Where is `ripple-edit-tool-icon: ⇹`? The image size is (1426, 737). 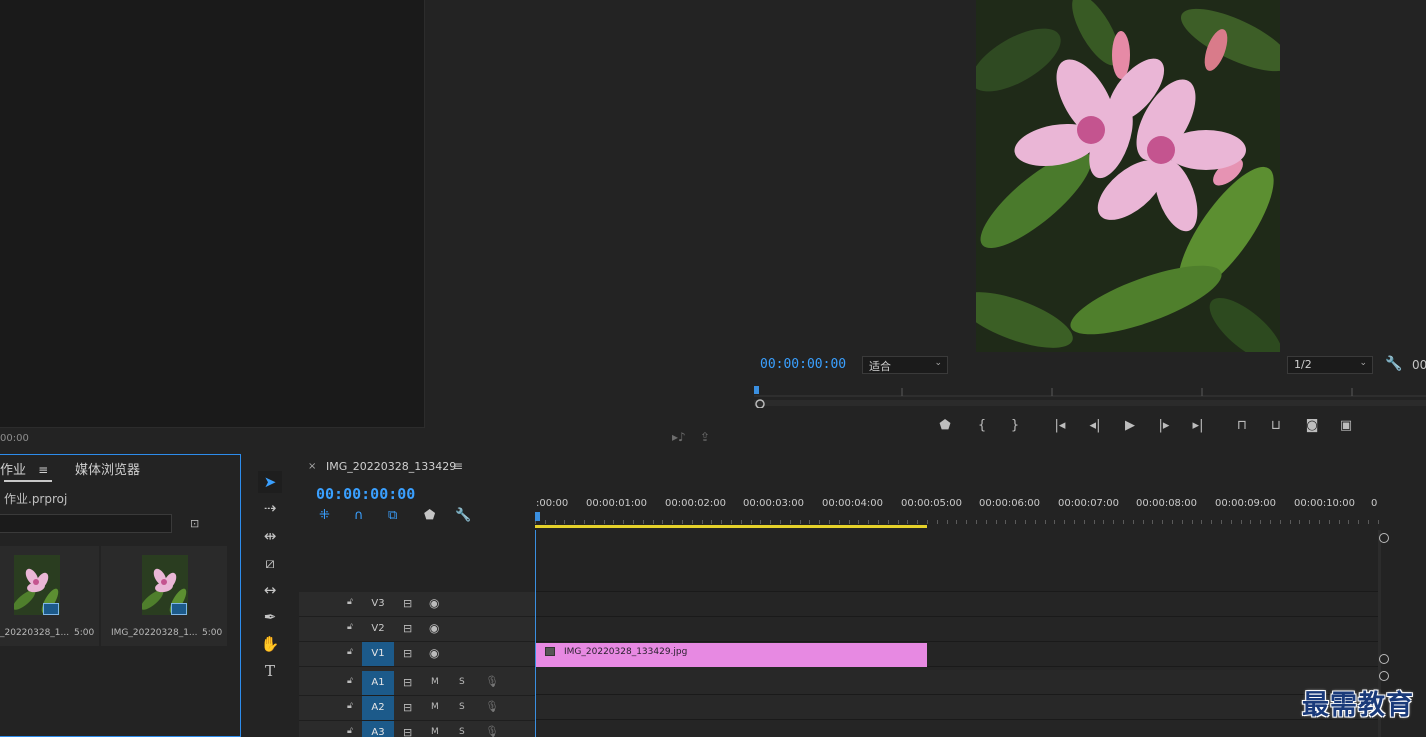
ripple-edit-tool-icon: ⇹ is located at coordinates (270, 536).